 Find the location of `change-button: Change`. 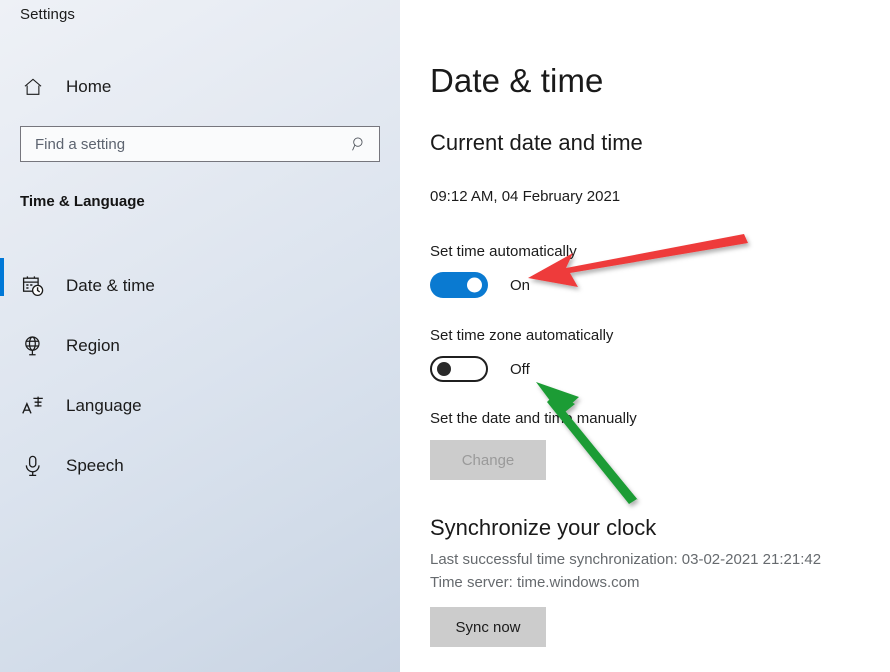

change-button: Change is located at coordinates (488, 460).